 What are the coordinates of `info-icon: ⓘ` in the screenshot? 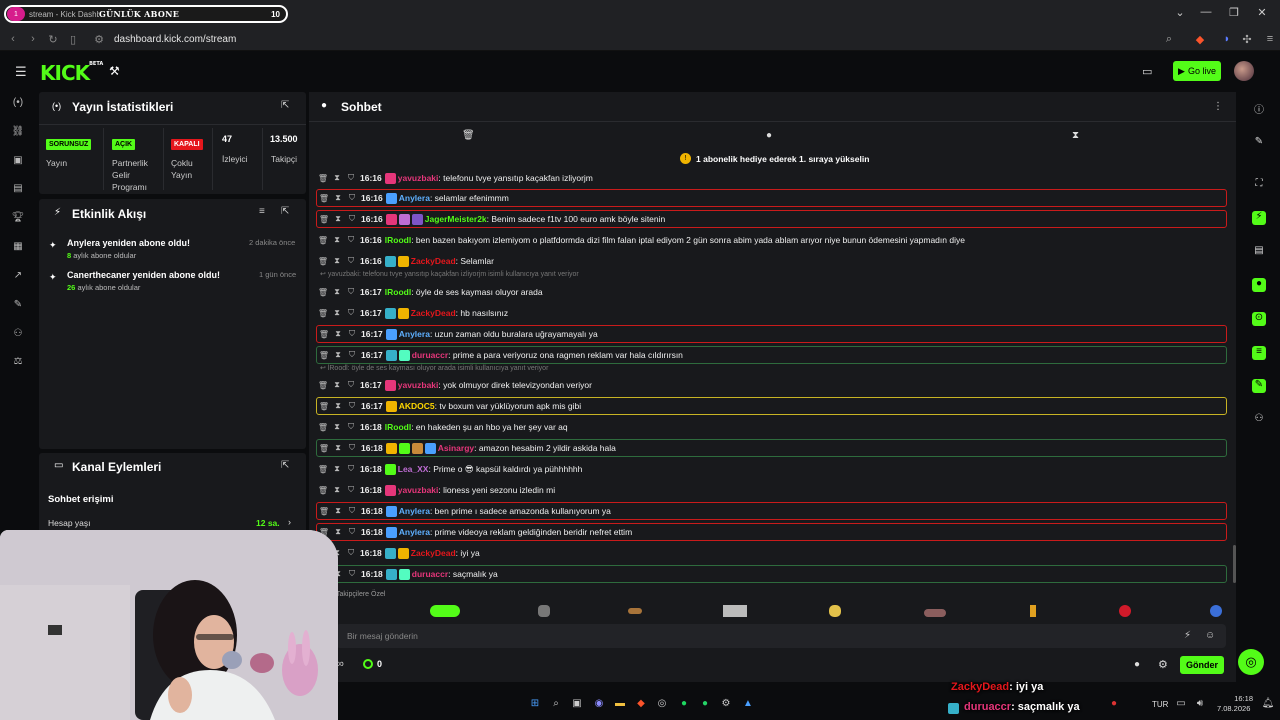 It's located at (1259, 108).